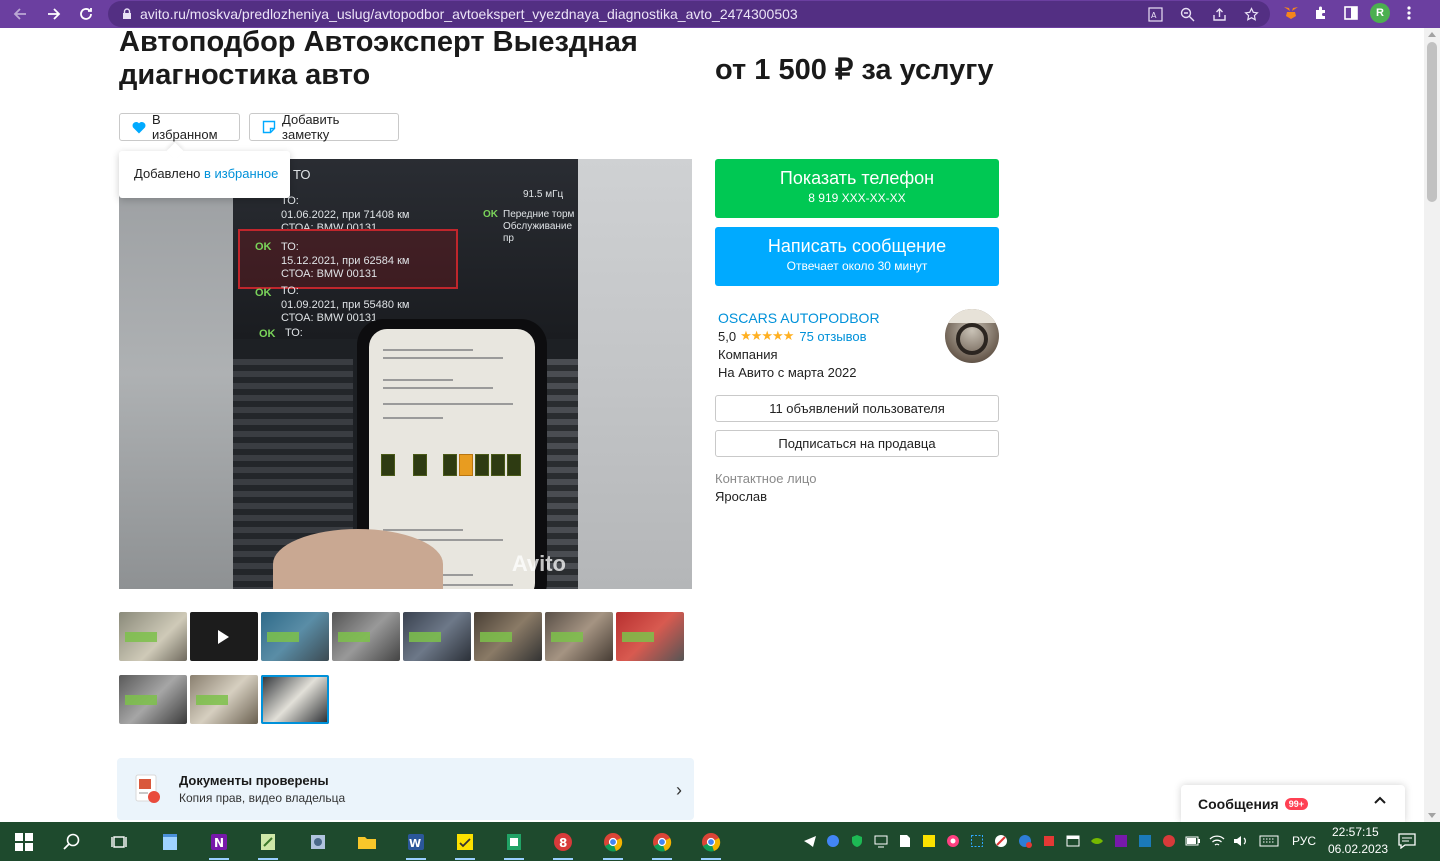 This screenshot has height=861, width=1440. I want to click on screenshot-tray-icon, so click(977, 841).